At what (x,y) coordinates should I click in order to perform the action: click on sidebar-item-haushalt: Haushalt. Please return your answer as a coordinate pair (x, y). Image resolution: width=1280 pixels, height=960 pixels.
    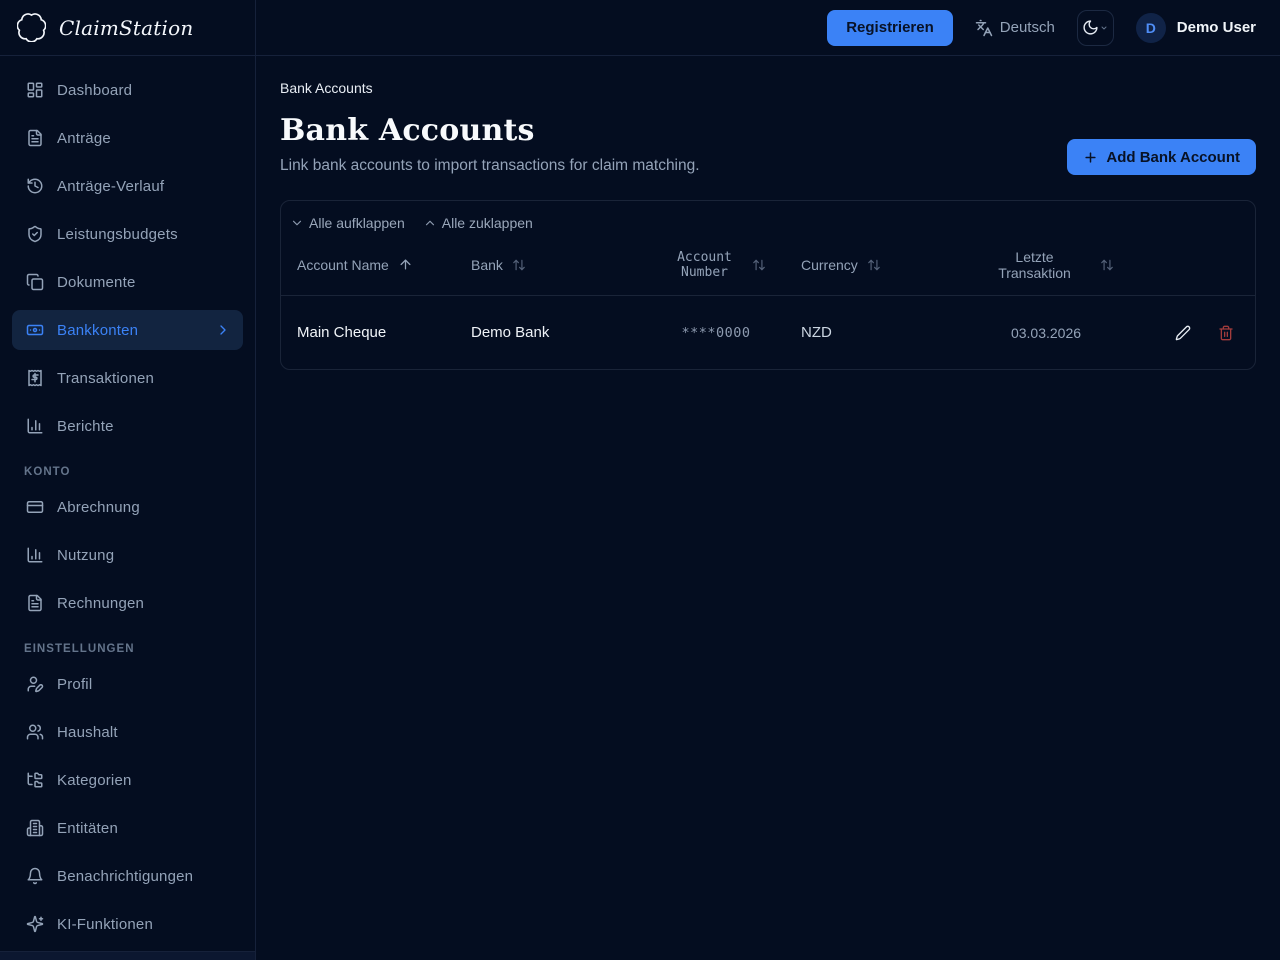
    Looking at the image, I should click on (127, 732).